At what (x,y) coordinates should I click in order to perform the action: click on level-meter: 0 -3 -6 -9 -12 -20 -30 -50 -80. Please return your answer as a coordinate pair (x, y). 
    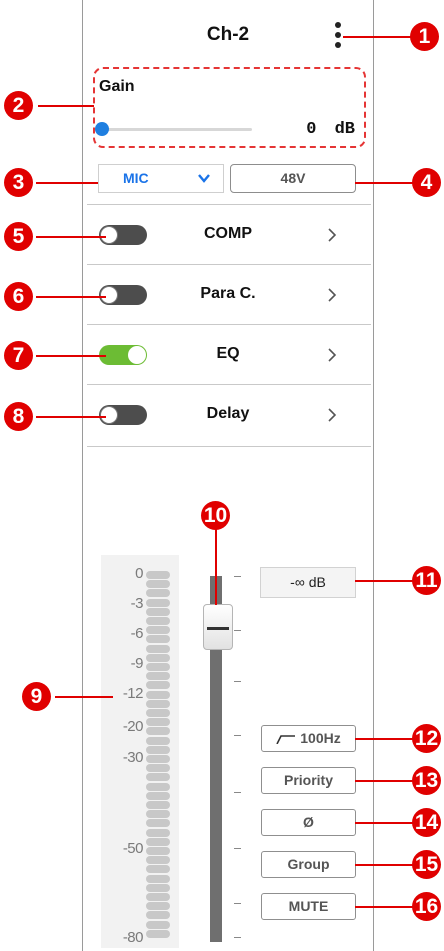
    Looking at the image, I should click on (140, 751).